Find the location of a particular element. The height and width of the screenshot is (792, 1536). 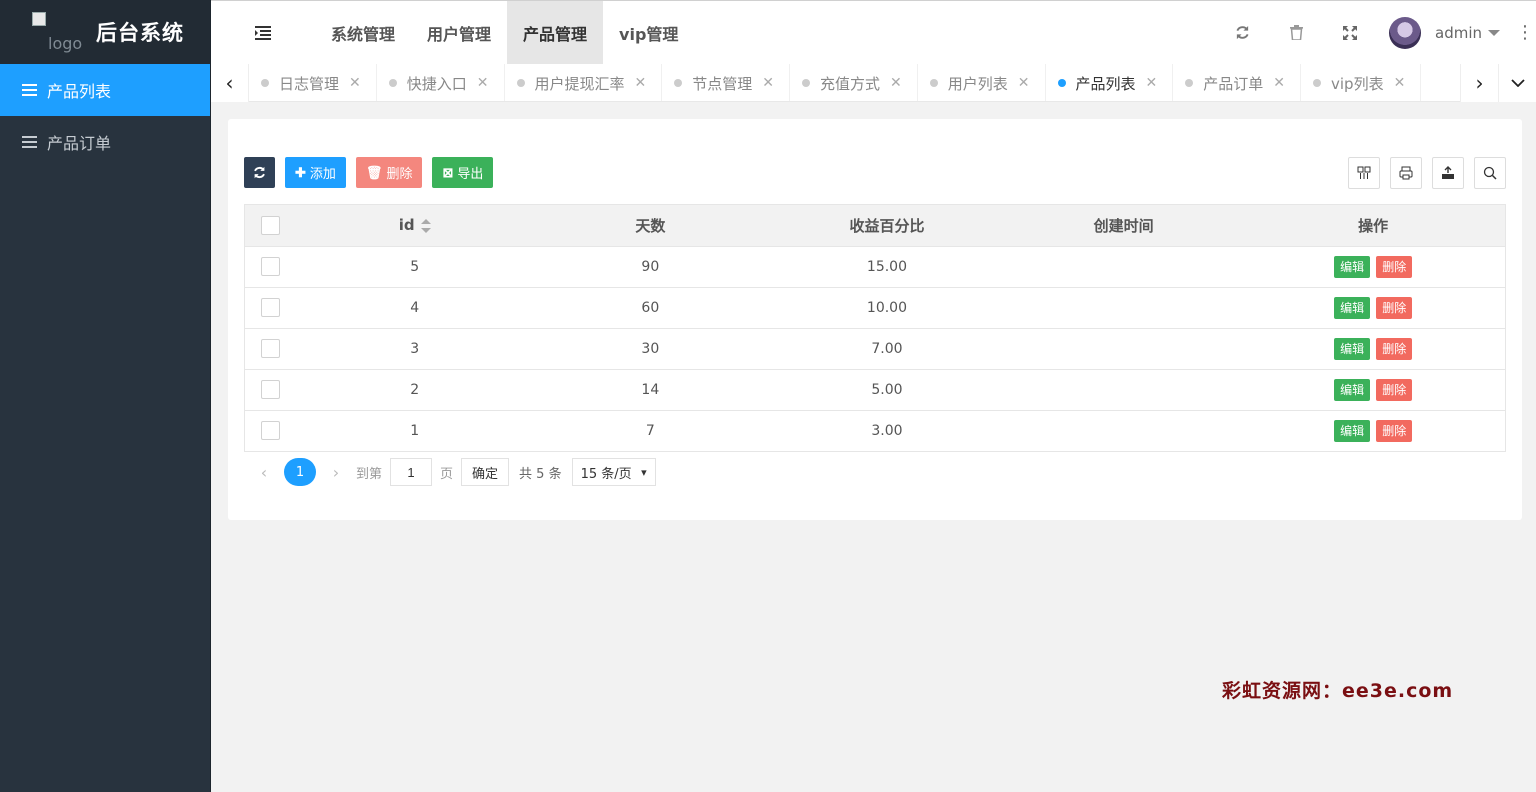

top-nav: 系统管理 用户管理 产品管理 vip管理 is located at coordinates (504, 32).